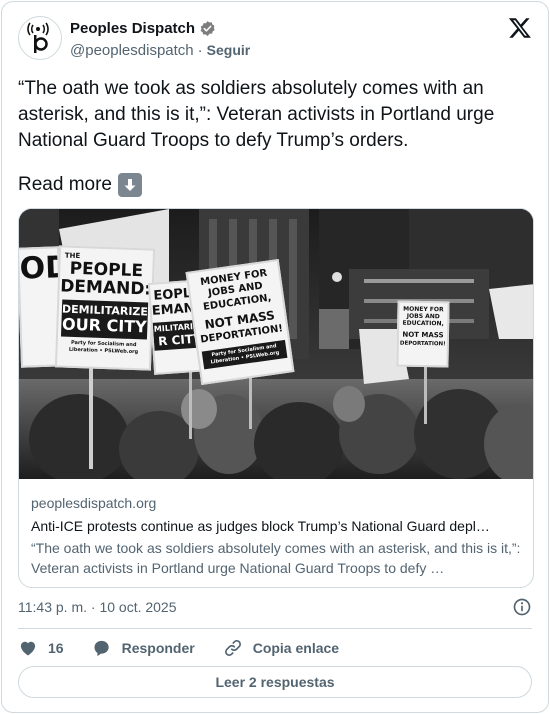 Image resolution: width=550 pixels, height=714 pixels. I want to click on read-more-label: Read more, so click(65, 184).